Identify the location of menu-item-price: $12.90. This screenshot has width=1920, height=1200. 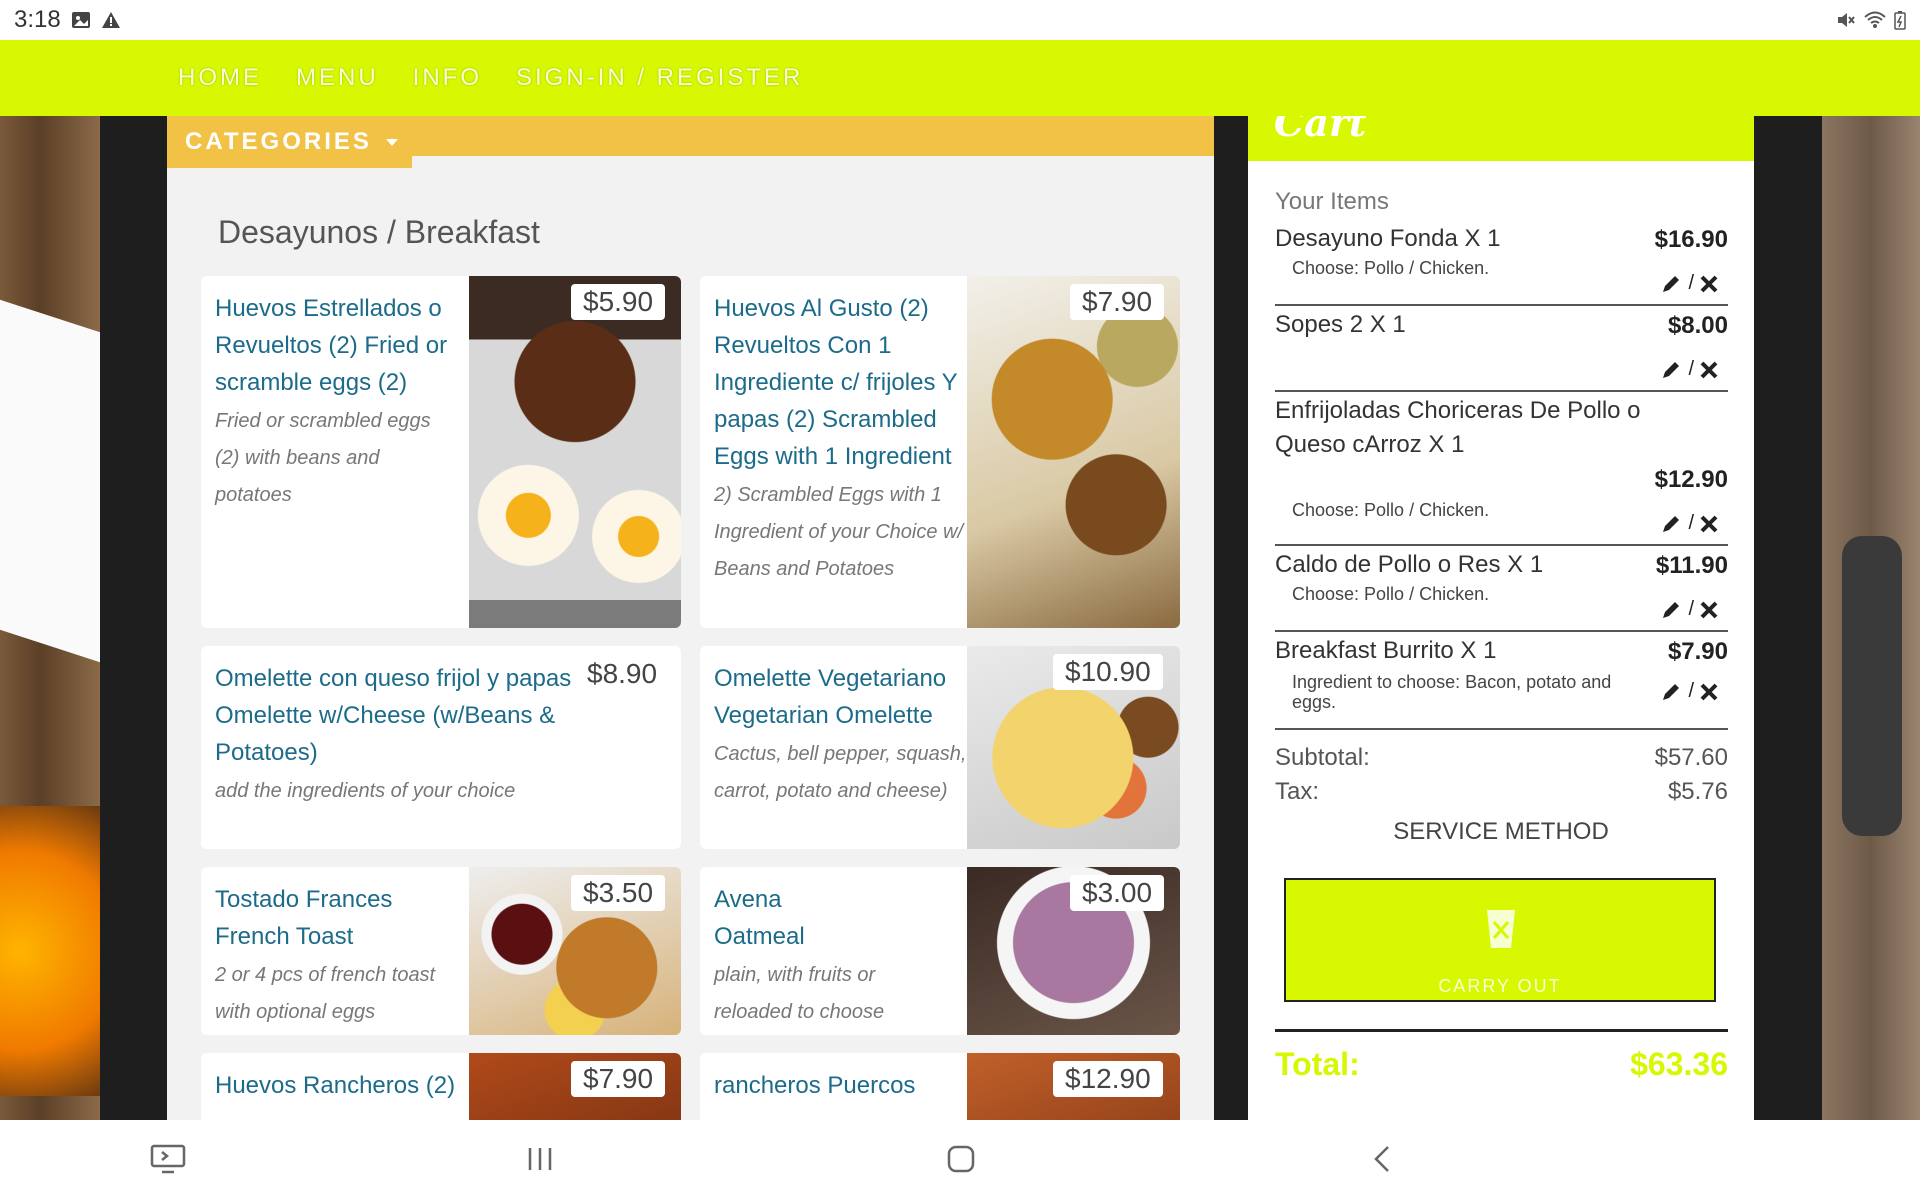
(1108, 1079).